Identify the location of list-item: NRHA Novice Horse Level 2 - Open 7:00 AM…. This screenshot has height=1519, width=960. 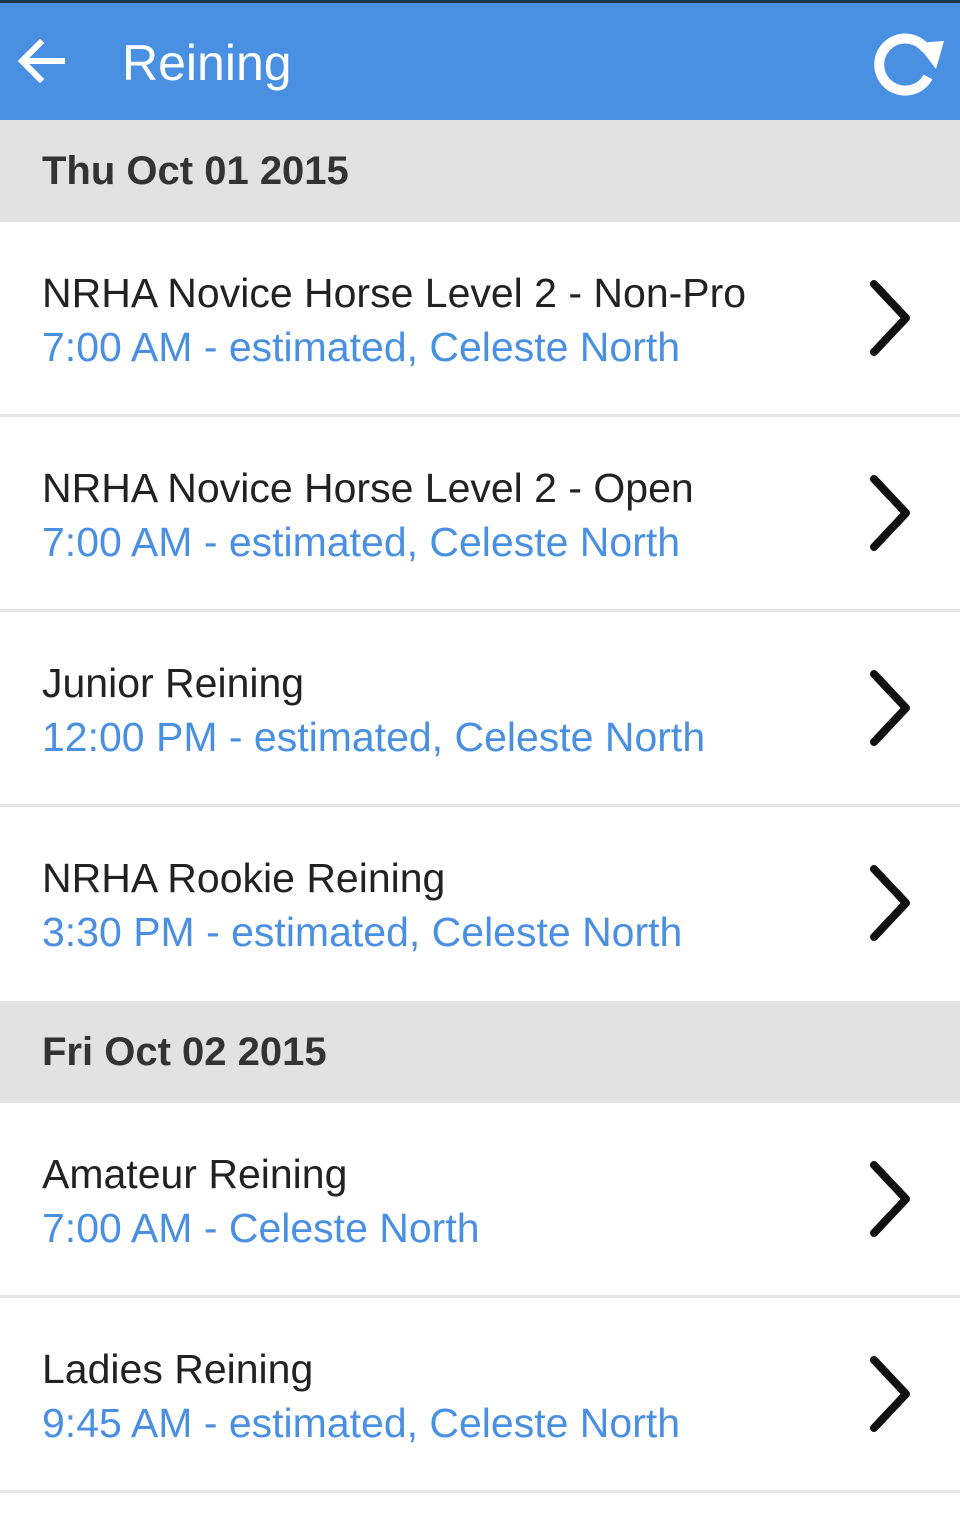
(480, 514).